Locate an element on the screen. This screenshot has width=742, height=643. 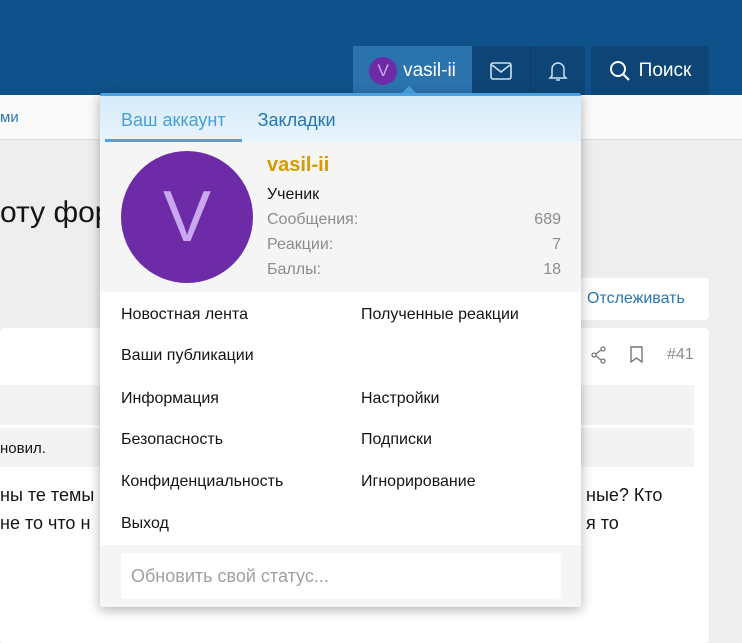
link-reactions-received: Полученные реакции is located at coordinates (440, 315).